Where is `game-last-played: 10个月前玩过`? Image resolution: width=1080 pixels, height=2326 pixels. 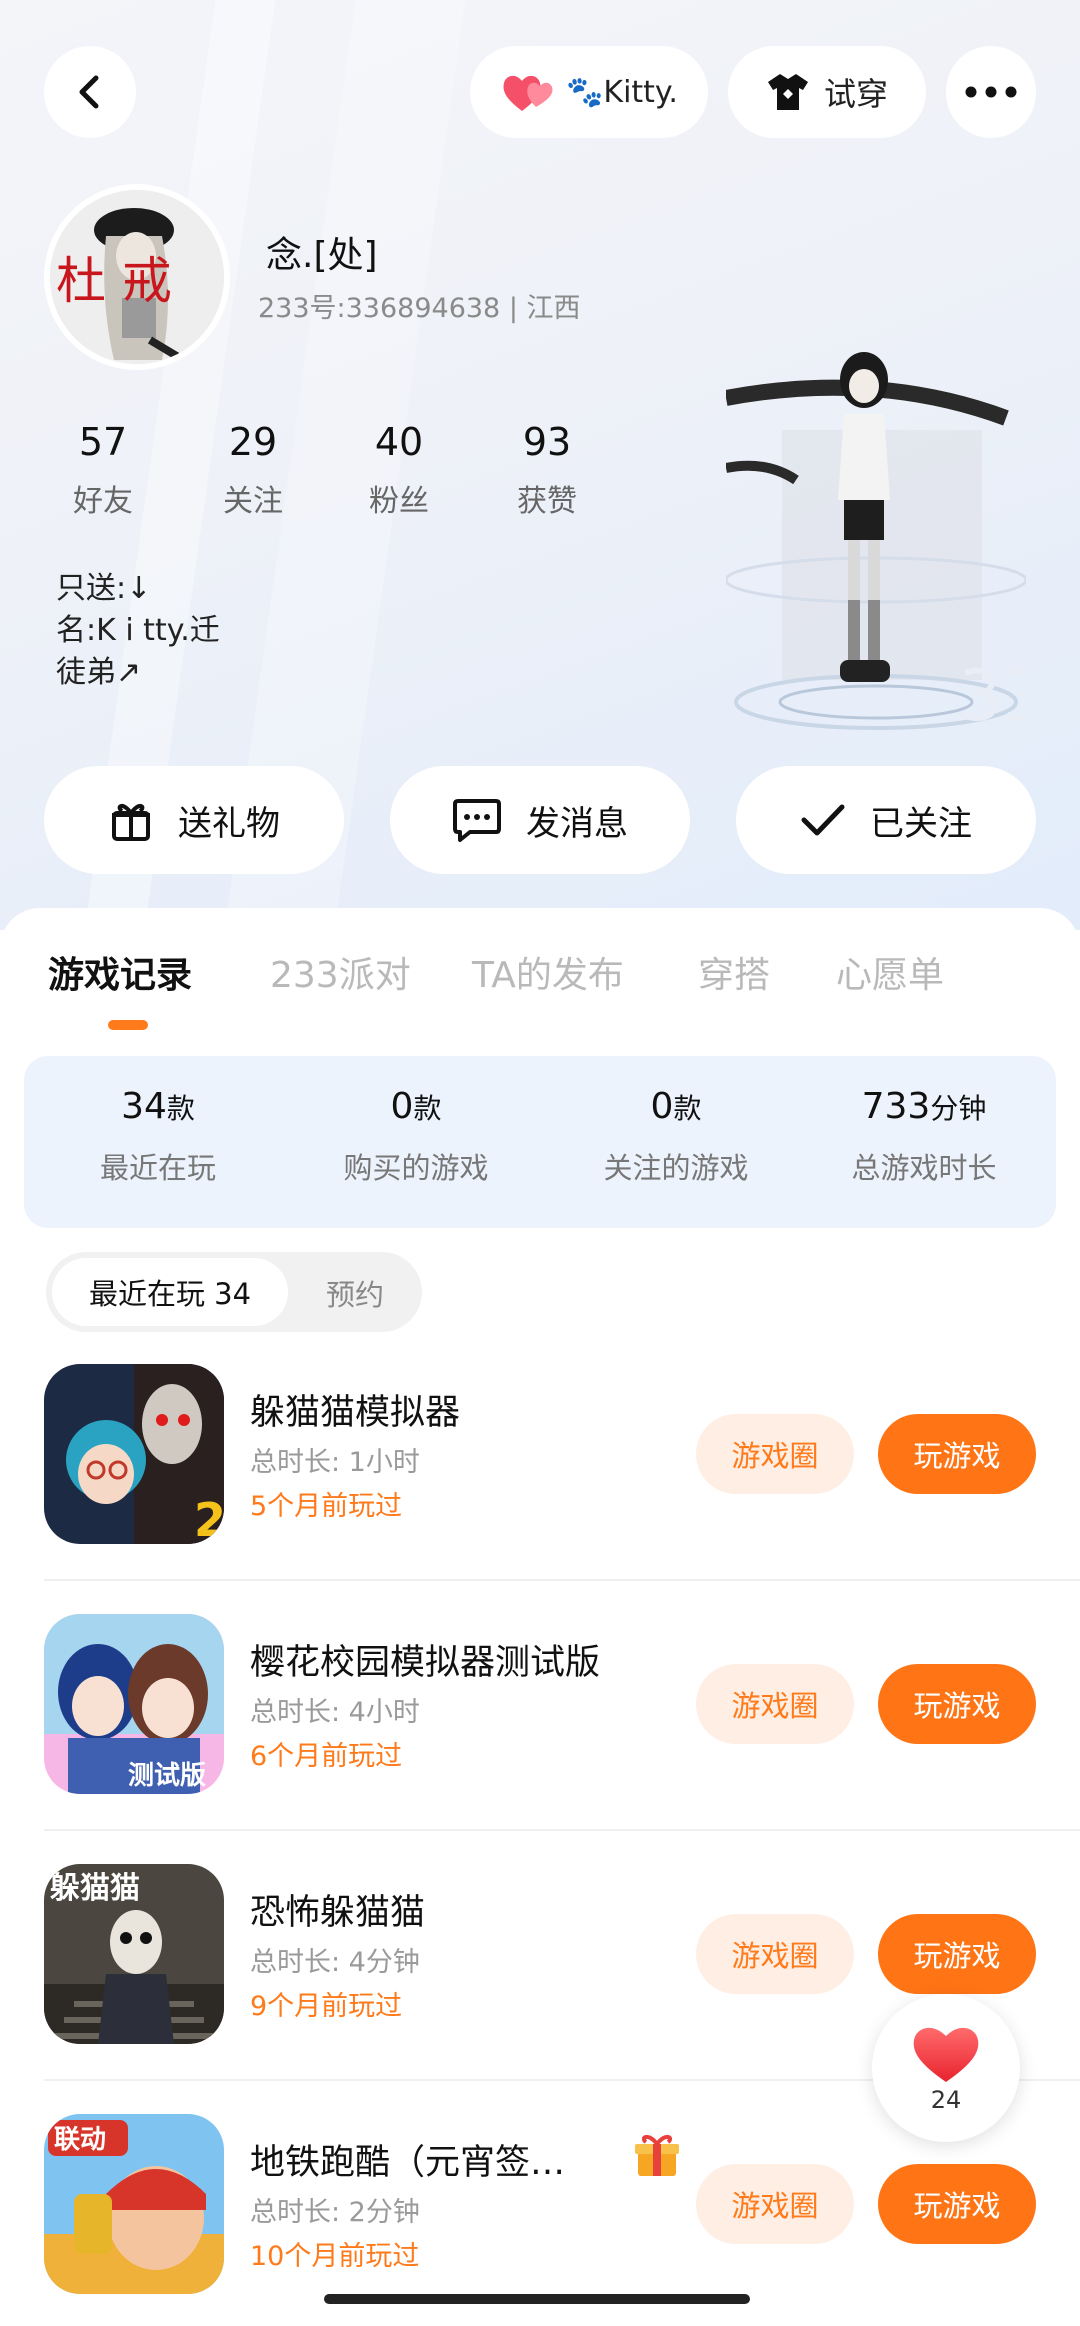 game-last-played: 10个月前玩过 is located at coordinates (335, 2256).